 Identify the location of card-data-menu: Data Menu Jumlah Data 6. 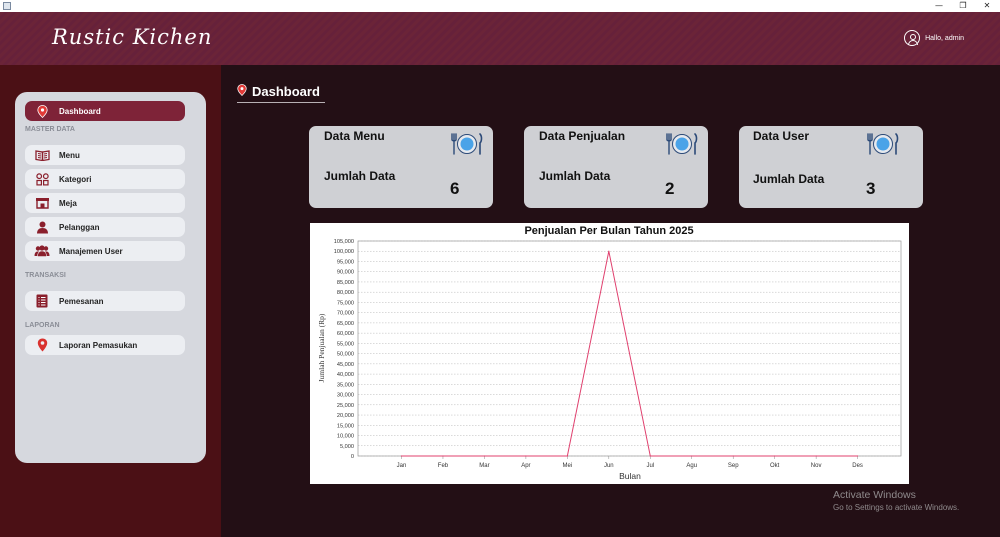
(401, 167).